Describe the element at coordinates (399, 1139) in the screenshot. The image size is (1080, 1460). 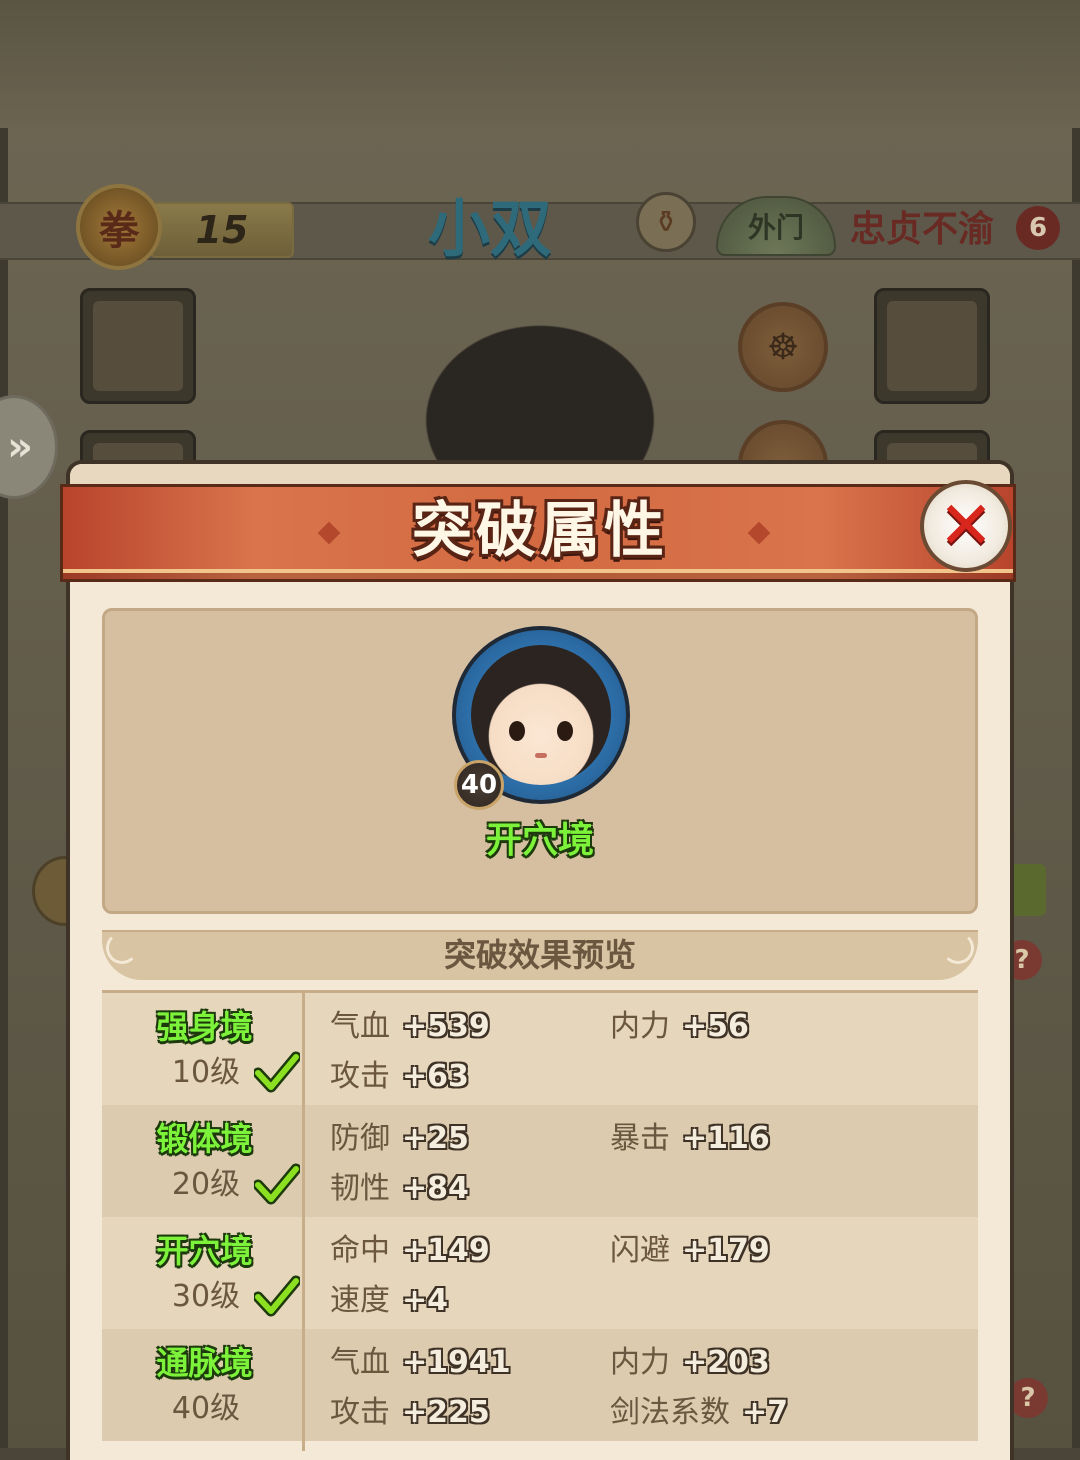
I see `stat-item: 防御 +25` at that location.